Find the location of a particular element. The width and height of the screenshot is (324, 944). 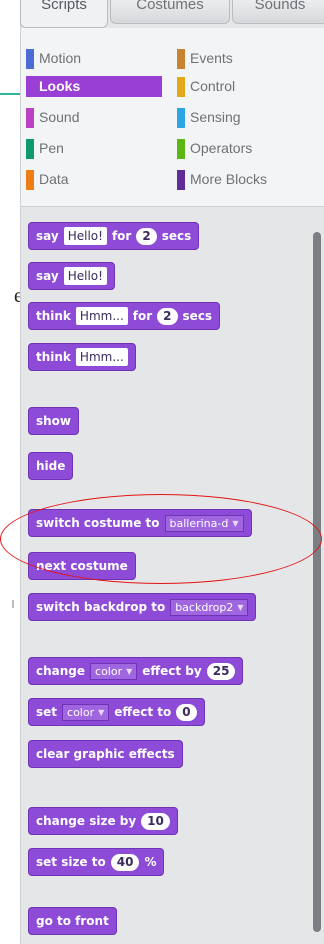

block-word: clear graphic effects is located at coordinates (105, 754).